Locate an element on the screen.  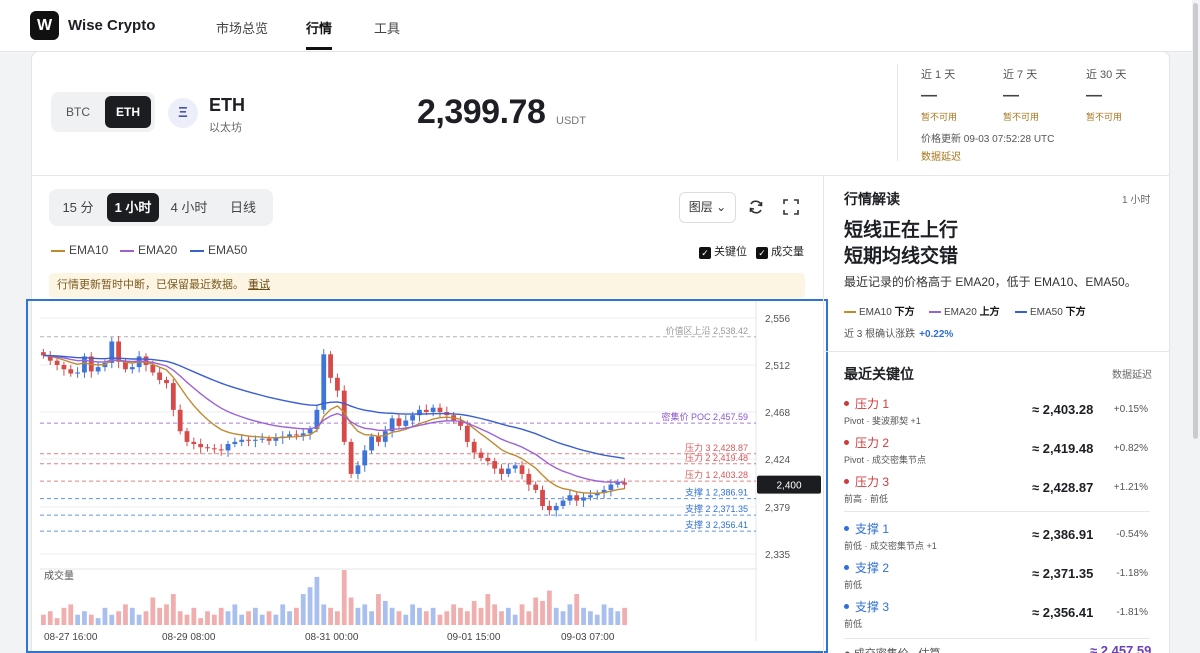
logo-icon: W is located at coordinates (44, 25).